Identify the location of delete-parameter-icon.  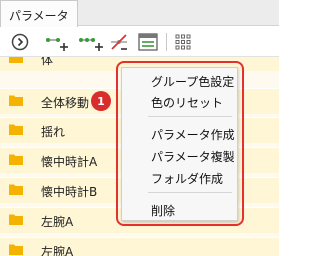
(119, 42).